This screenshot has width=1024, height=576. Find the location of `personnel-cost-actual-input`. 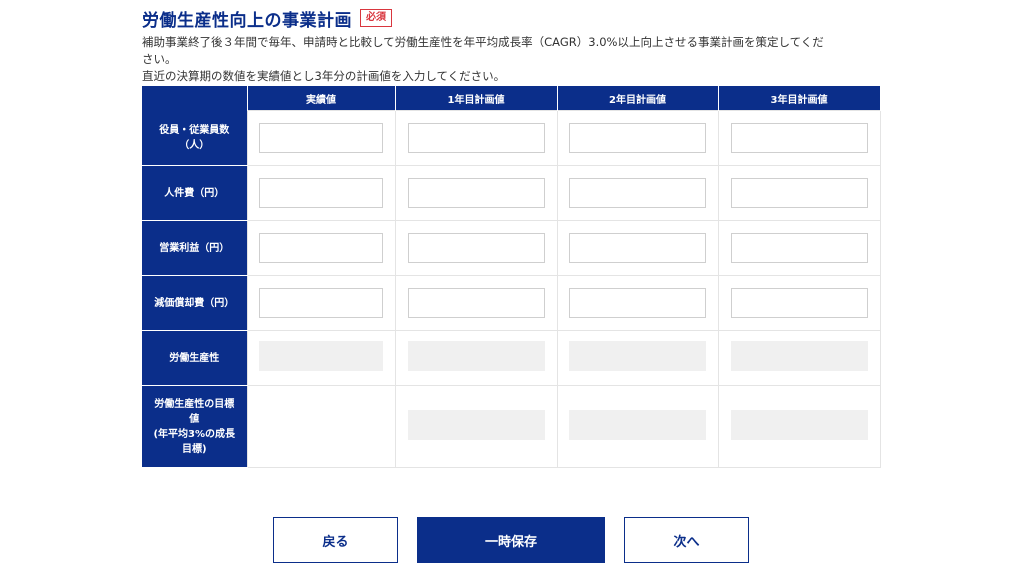

personnel-cost-actual-input is located at coordinates (321, 193).